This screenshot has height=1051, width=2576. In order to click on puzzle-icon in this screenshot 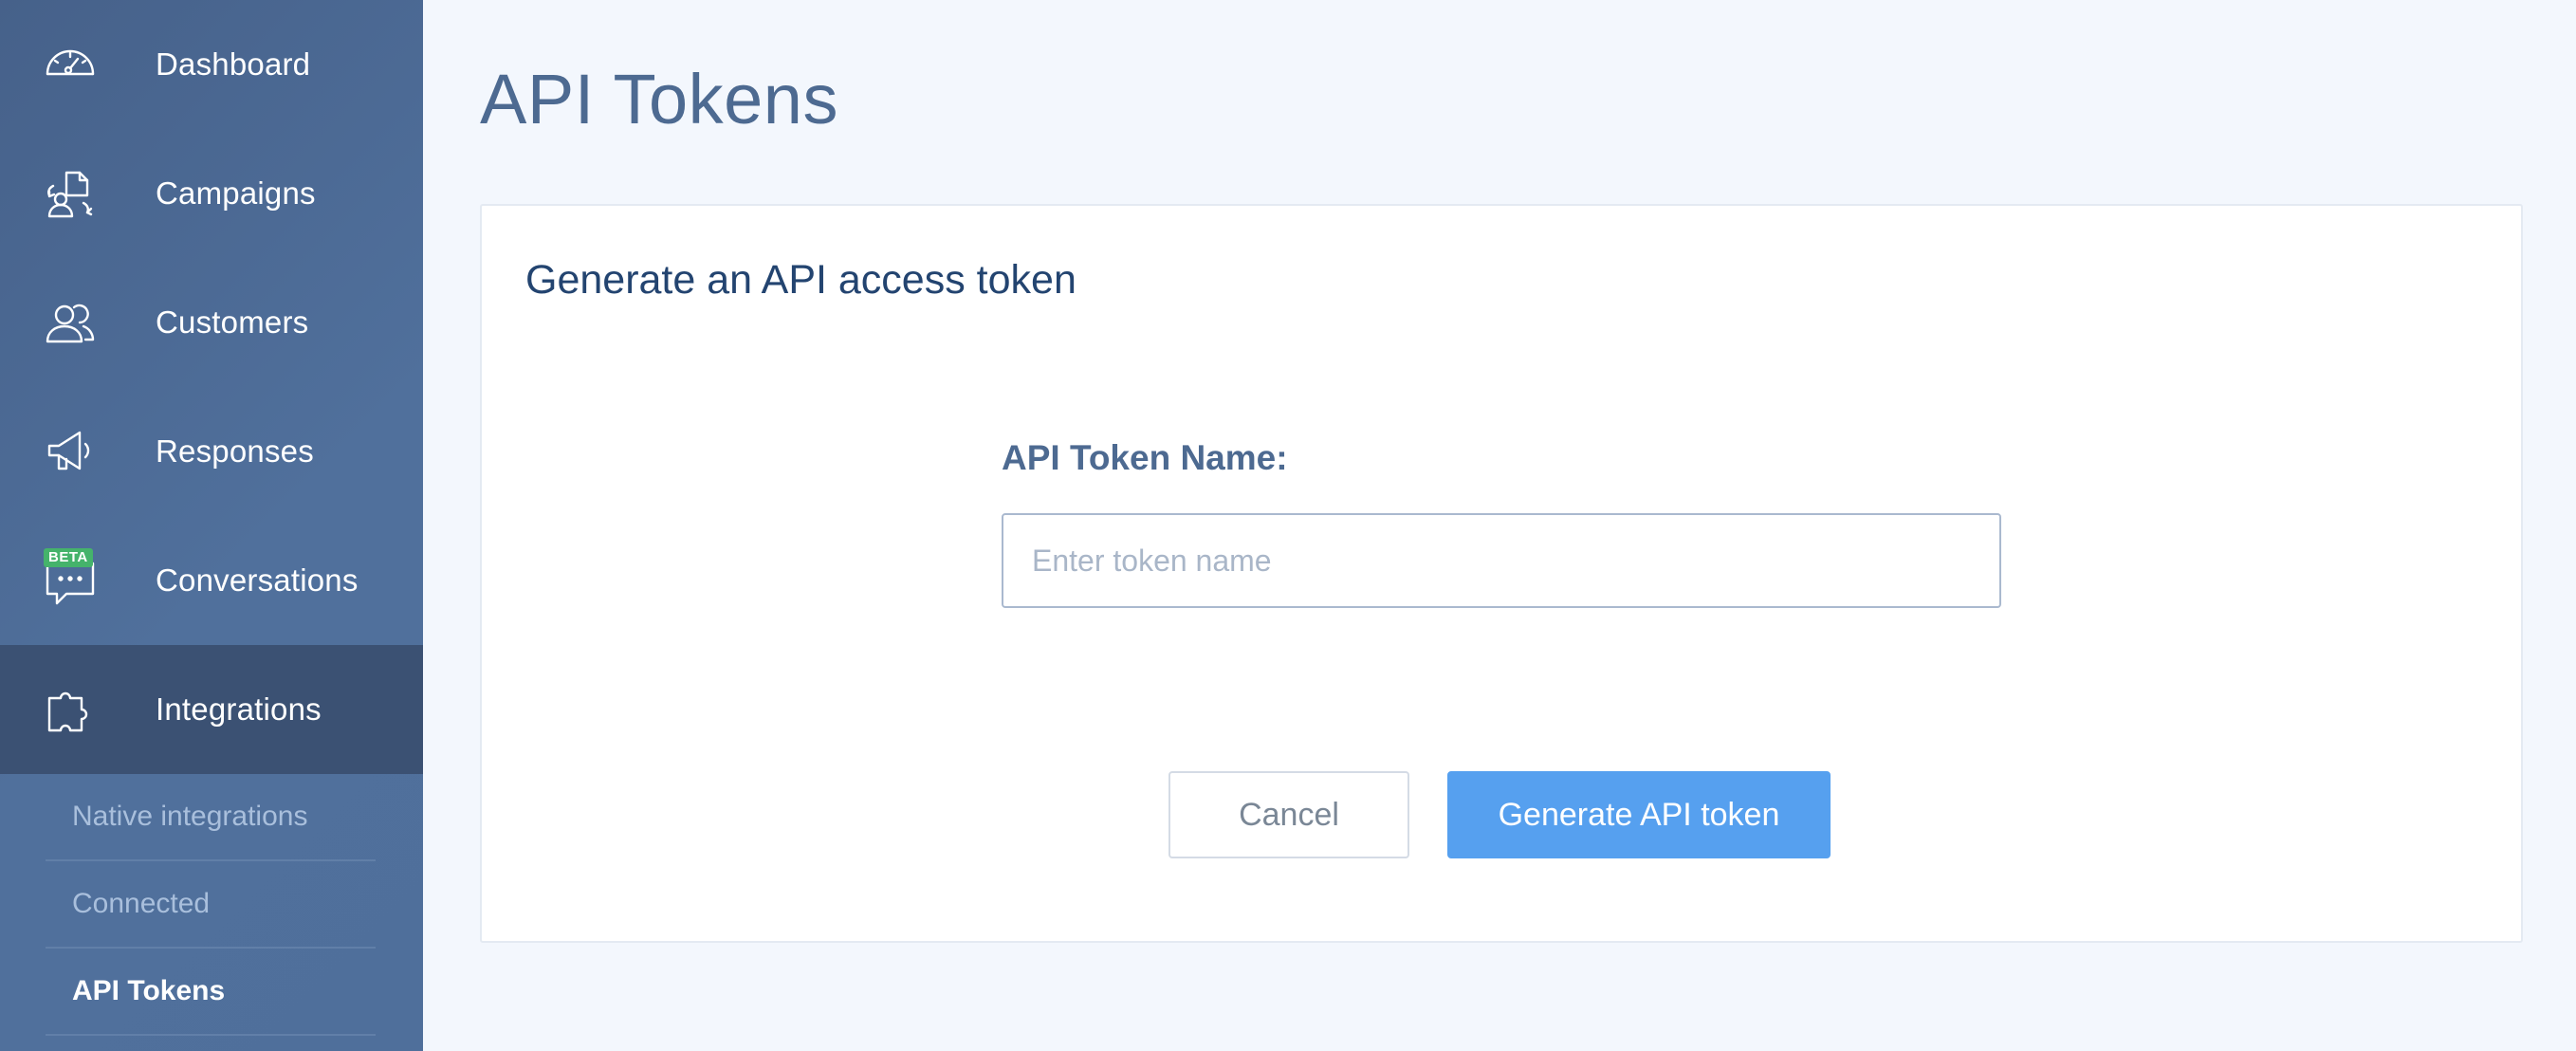, I will do `click(78, 709)`.